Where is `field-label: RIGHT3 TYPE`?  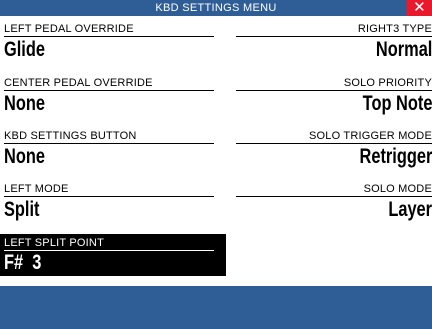
field-label: RIGHT3 TYPE is located at coordinates (394, 29).